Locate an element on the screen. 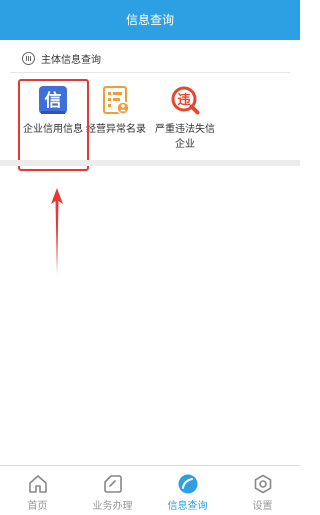  bottom-tab-bar: 首页 业务办理 信息查询 设置 is located at coordinates (150, 490).